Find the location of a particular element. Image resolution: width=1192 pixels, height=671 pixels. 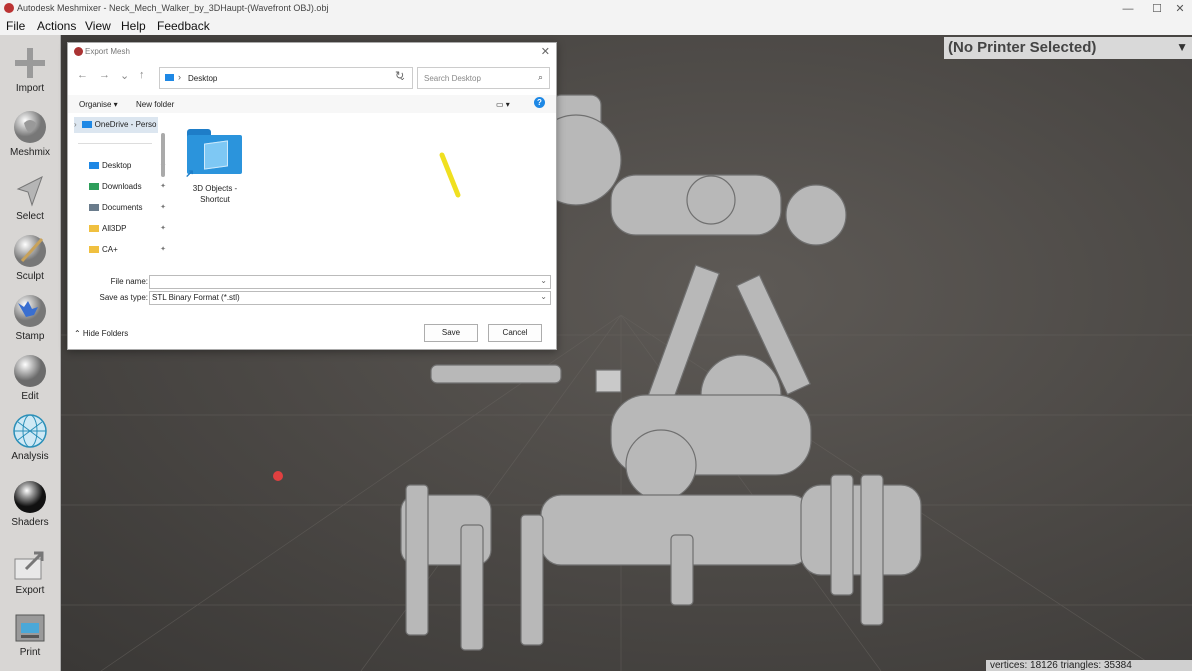

tool-stamp-label: Stamp is located at coordinates (30, 336).